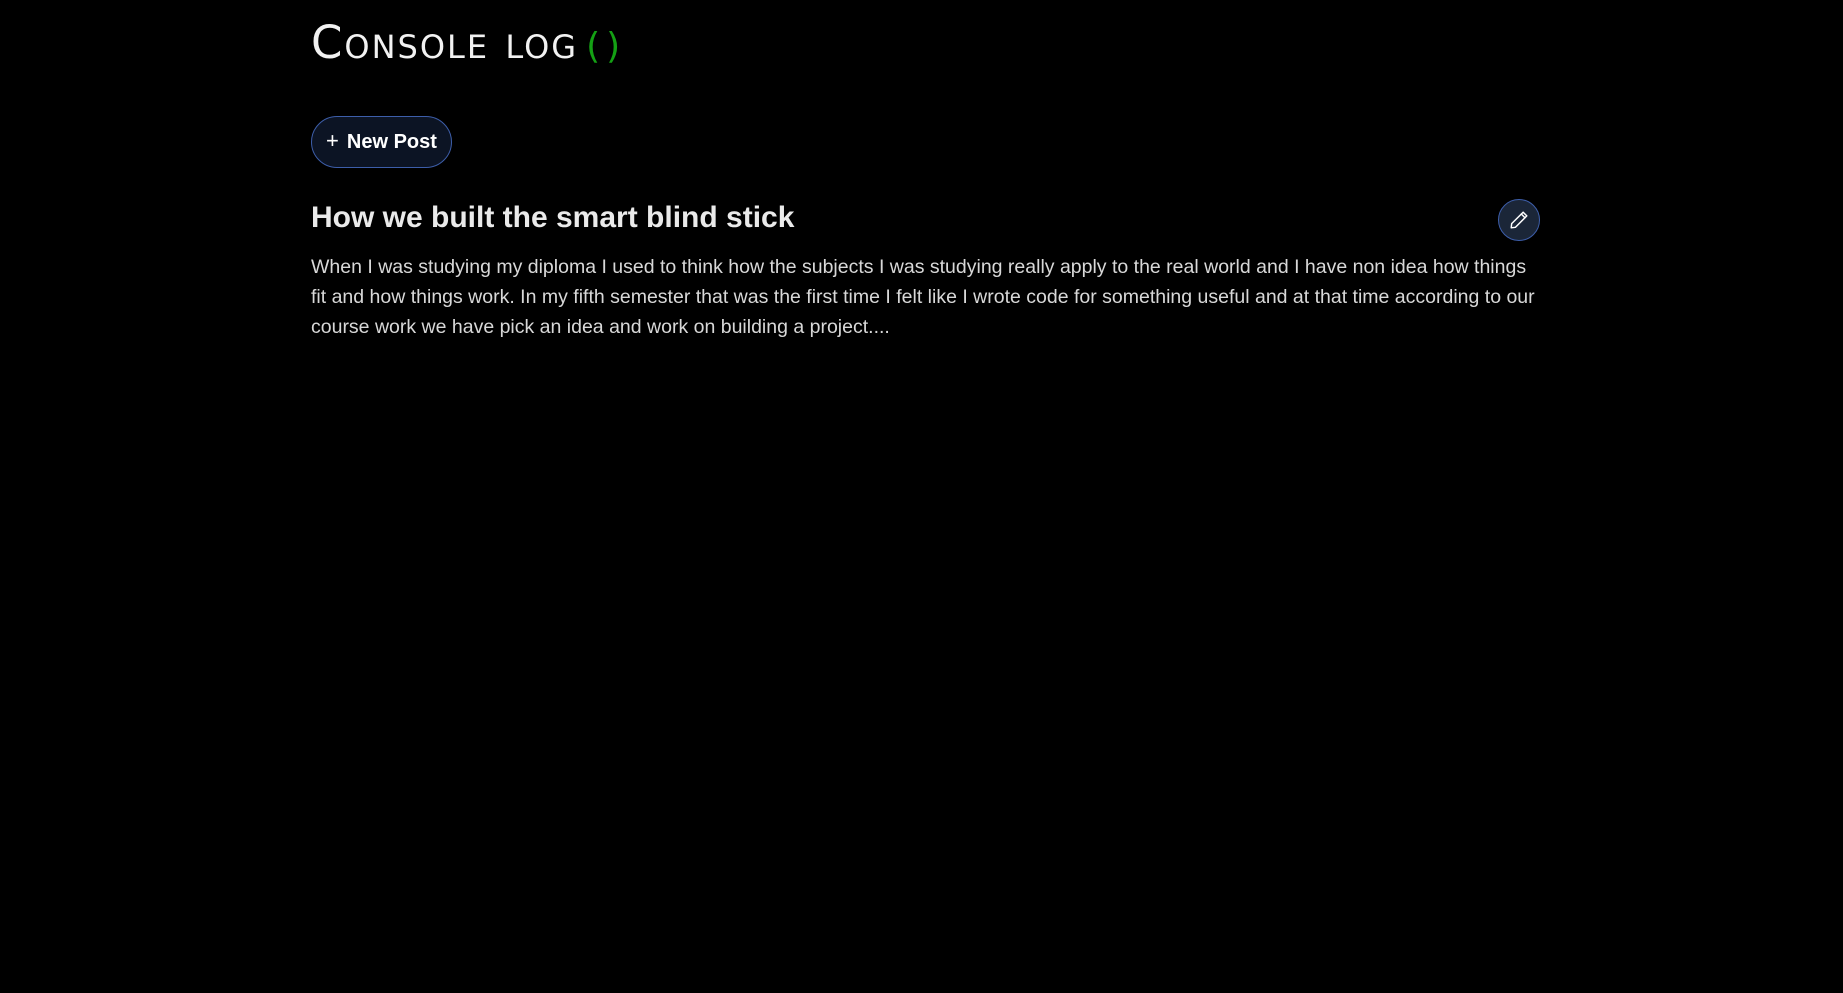 This screenshot has height=993, width=1843. I want to click on site-logo: Console log (), so click(468, 45).